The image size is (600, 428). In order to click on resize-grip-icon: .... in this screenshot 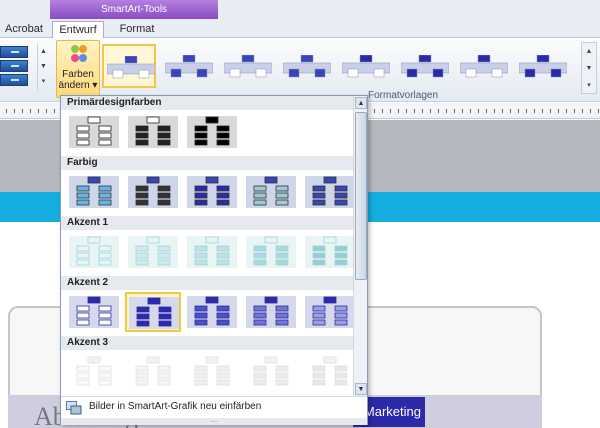, I will do `click(214, 421)`.